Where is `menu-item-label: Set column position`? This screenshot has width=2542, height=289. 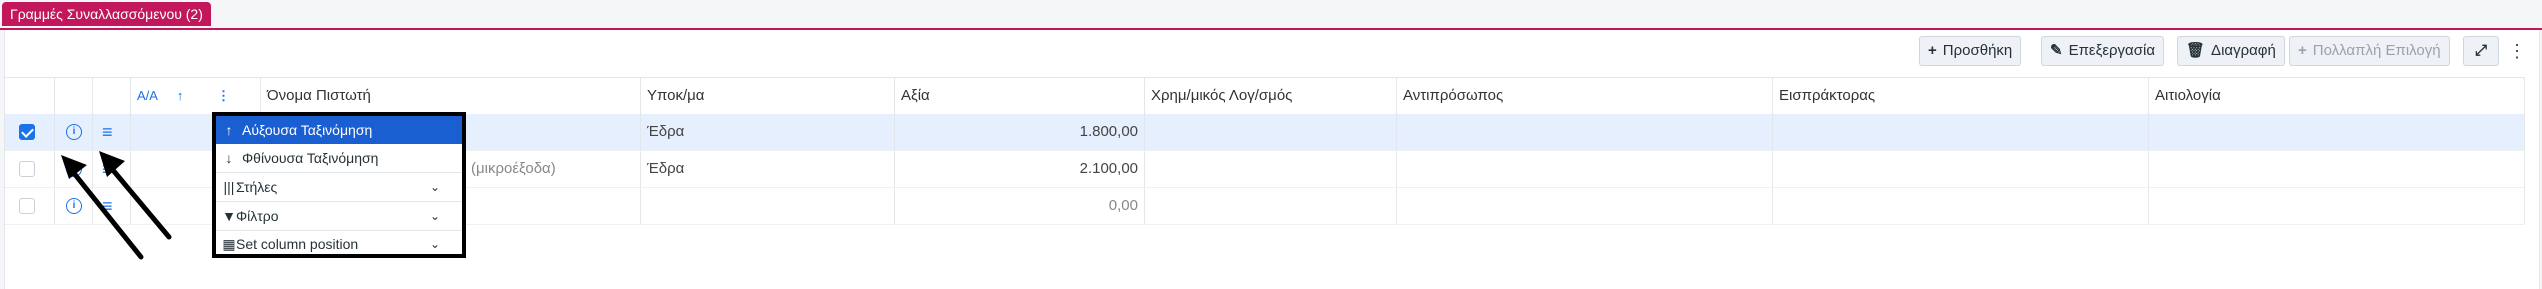 menu-item-label: Set column position is located at coordinates (297, 244).